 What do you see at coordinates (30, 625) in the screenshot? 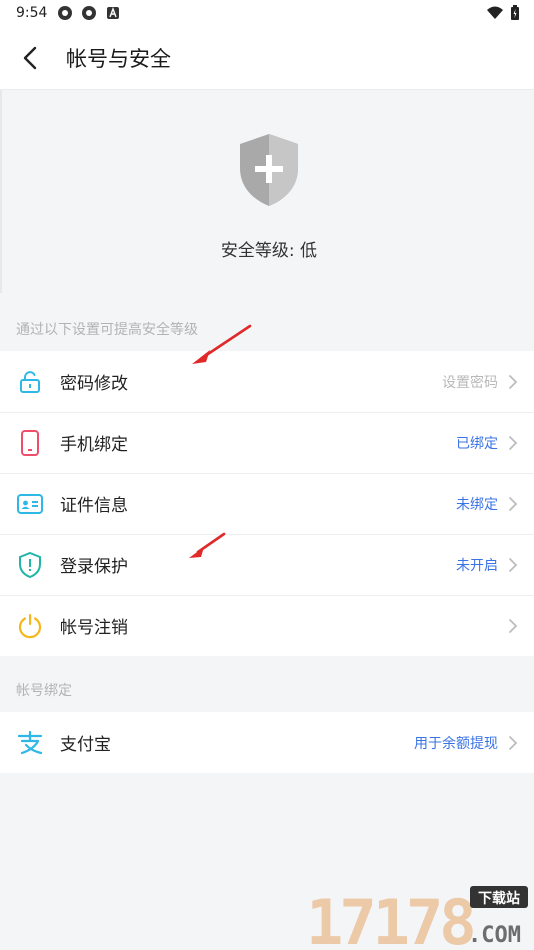
I see `power-icon` at bounding box center [30, 625].